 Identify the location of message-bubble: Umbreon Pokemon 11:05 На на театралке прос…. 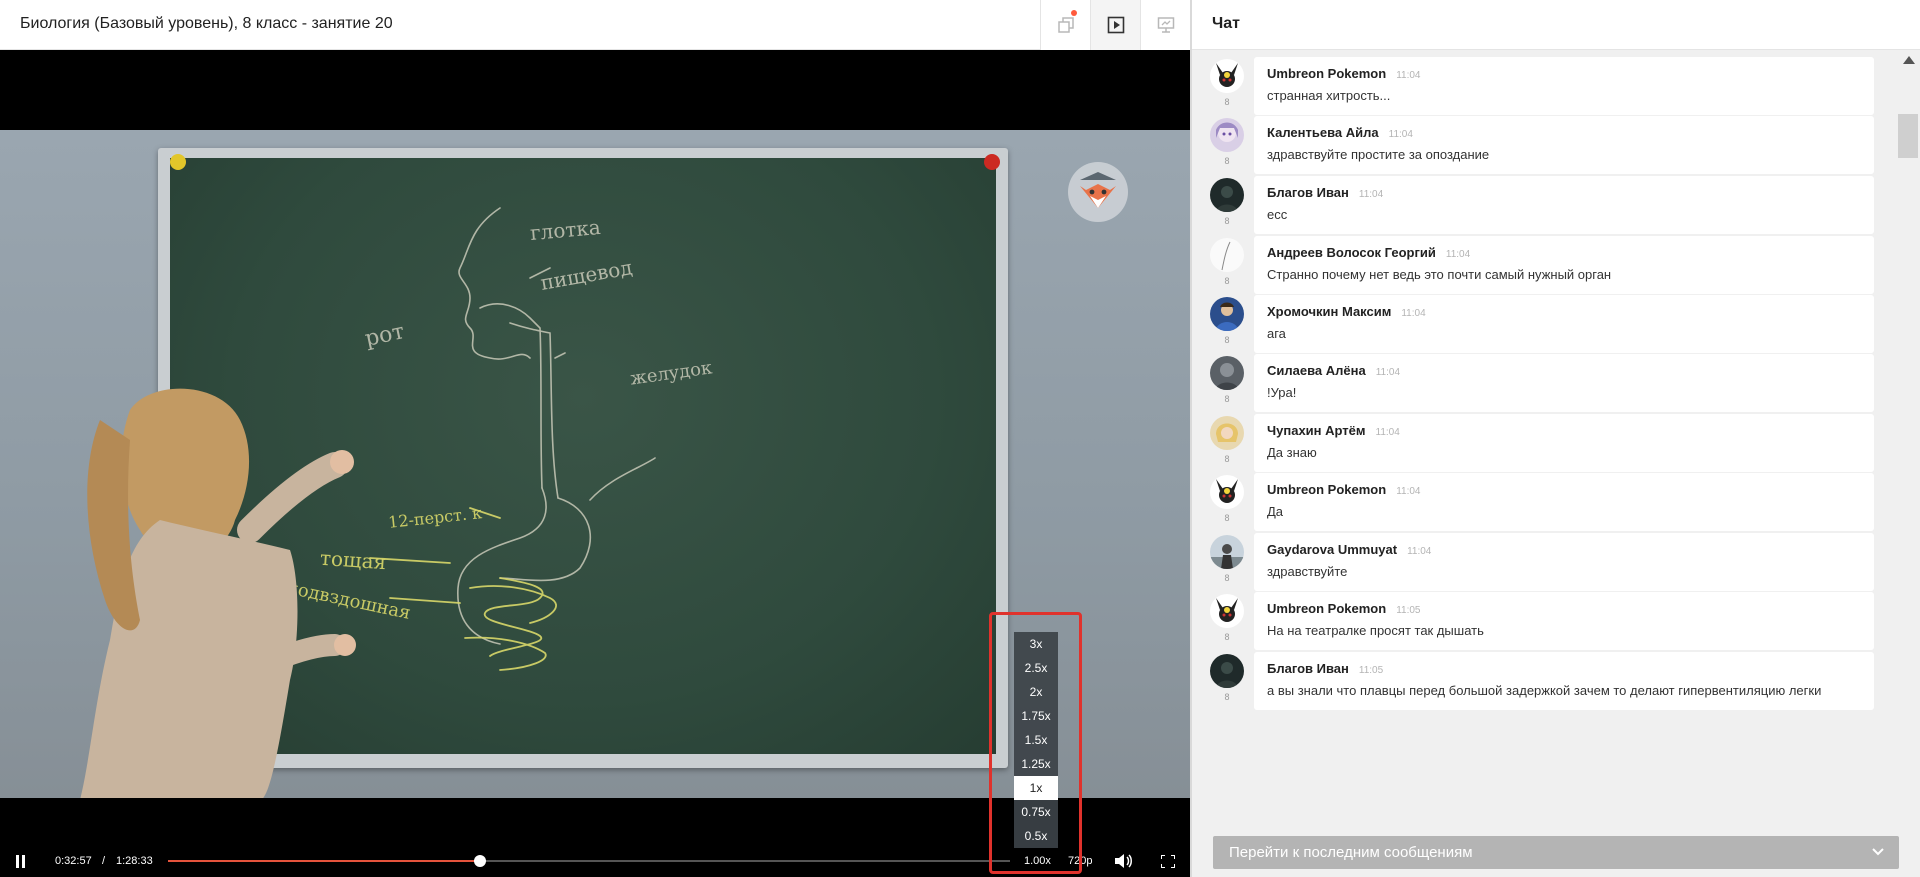
(1564, 621).